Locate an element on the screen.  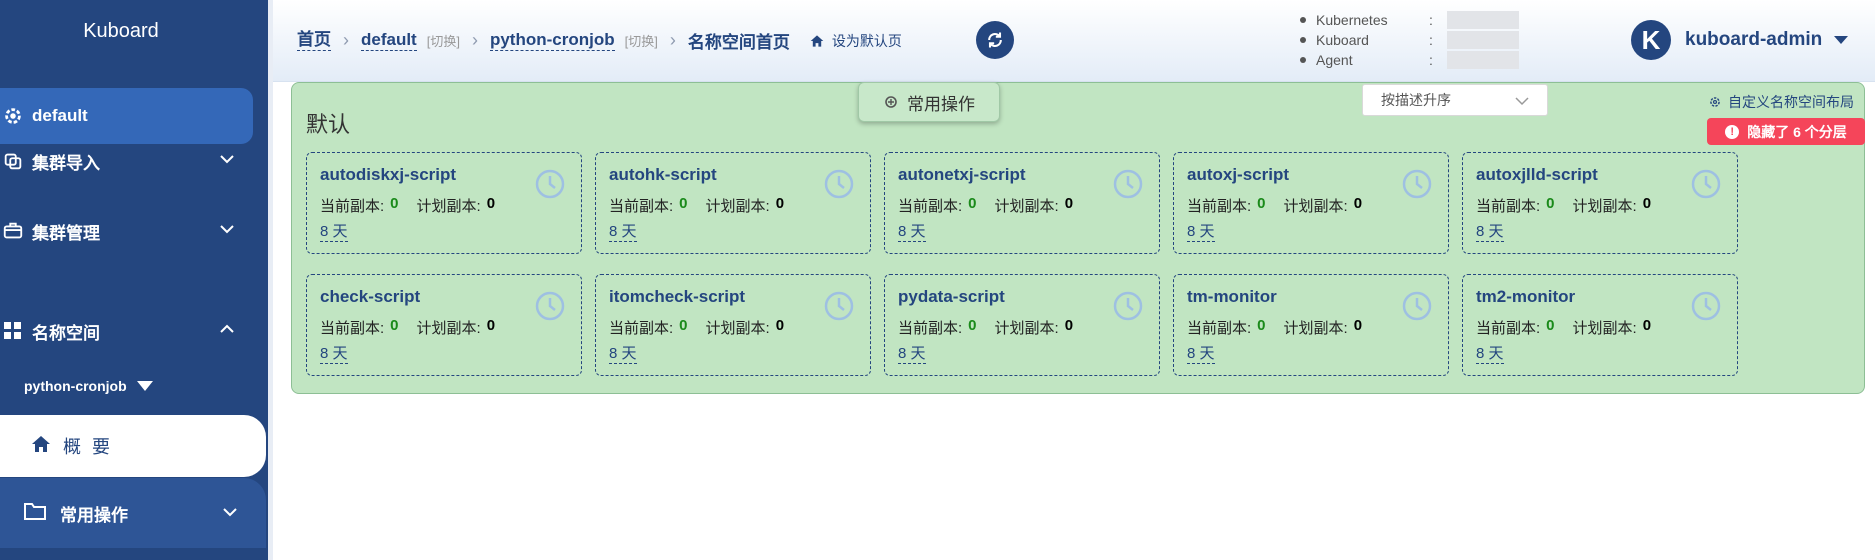
common-ops-button: 常用操作 is located at coordinates (929, 102).